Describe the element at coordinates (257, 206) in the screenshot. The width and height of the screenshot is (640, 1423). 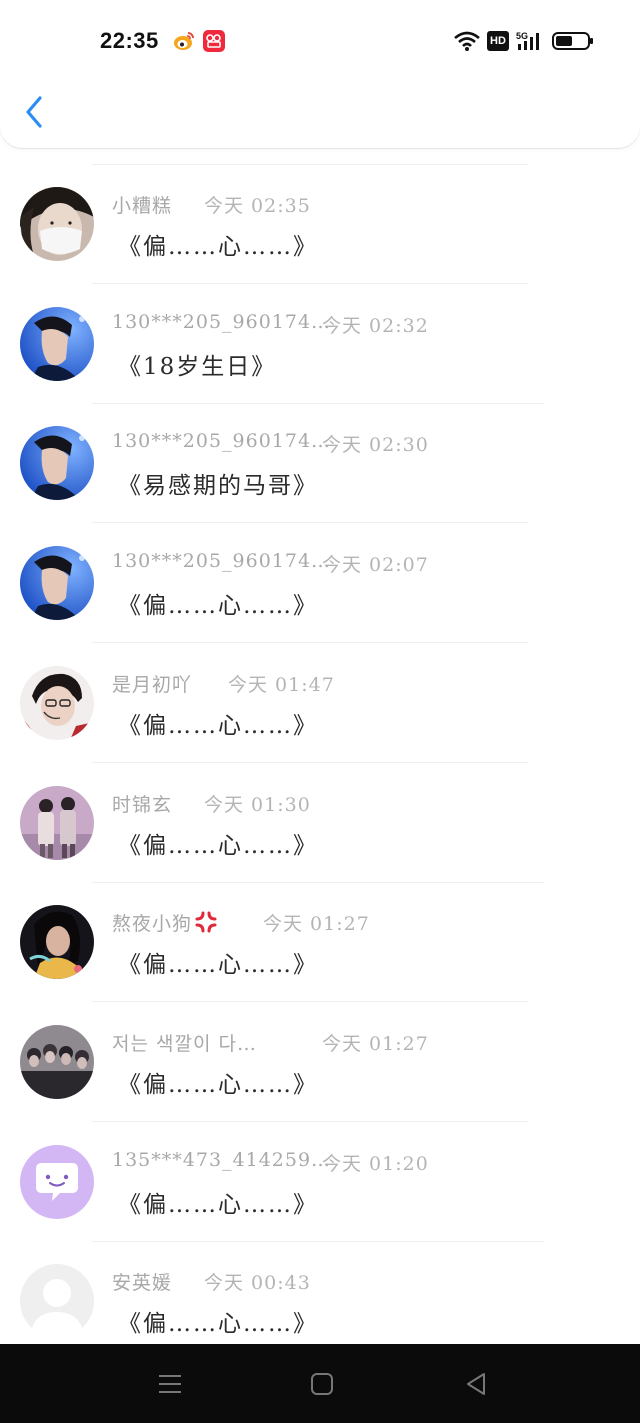
I see `comment-time: 今天 02:35` at that location.